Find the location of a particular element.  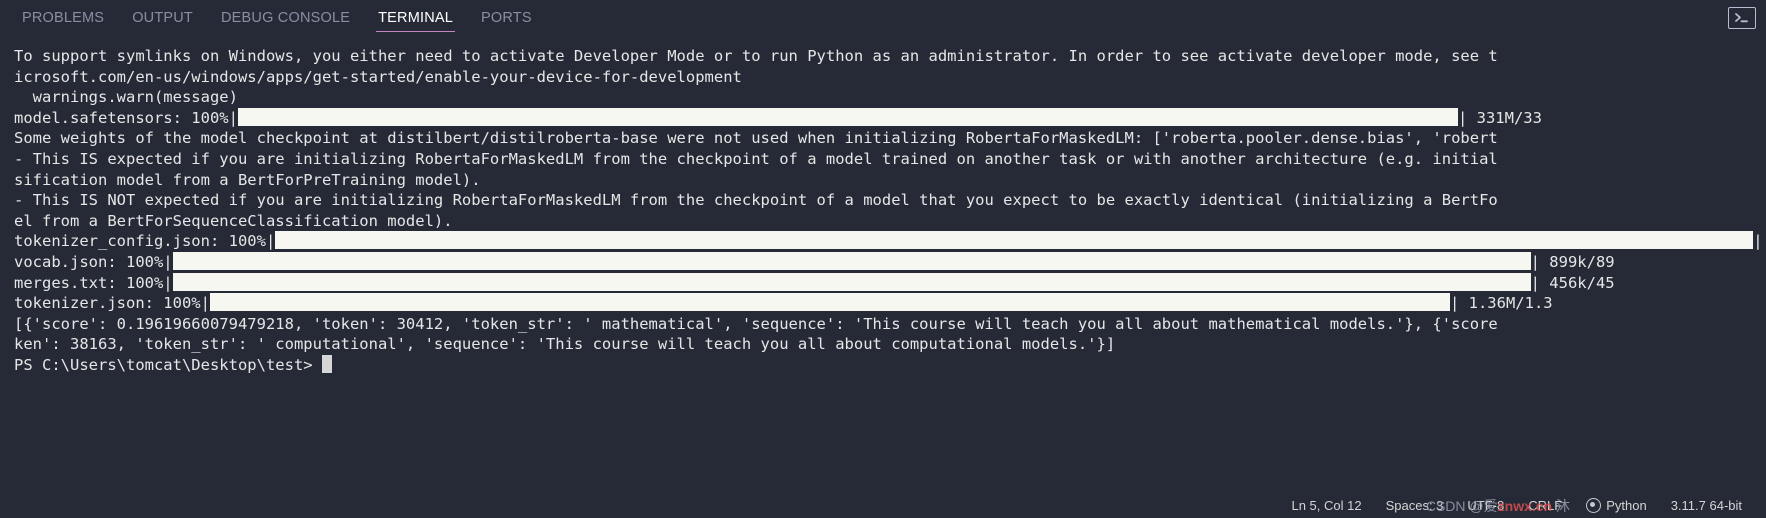

tab-problems-label: PROBLEMS is located at coordinates (63, 18).